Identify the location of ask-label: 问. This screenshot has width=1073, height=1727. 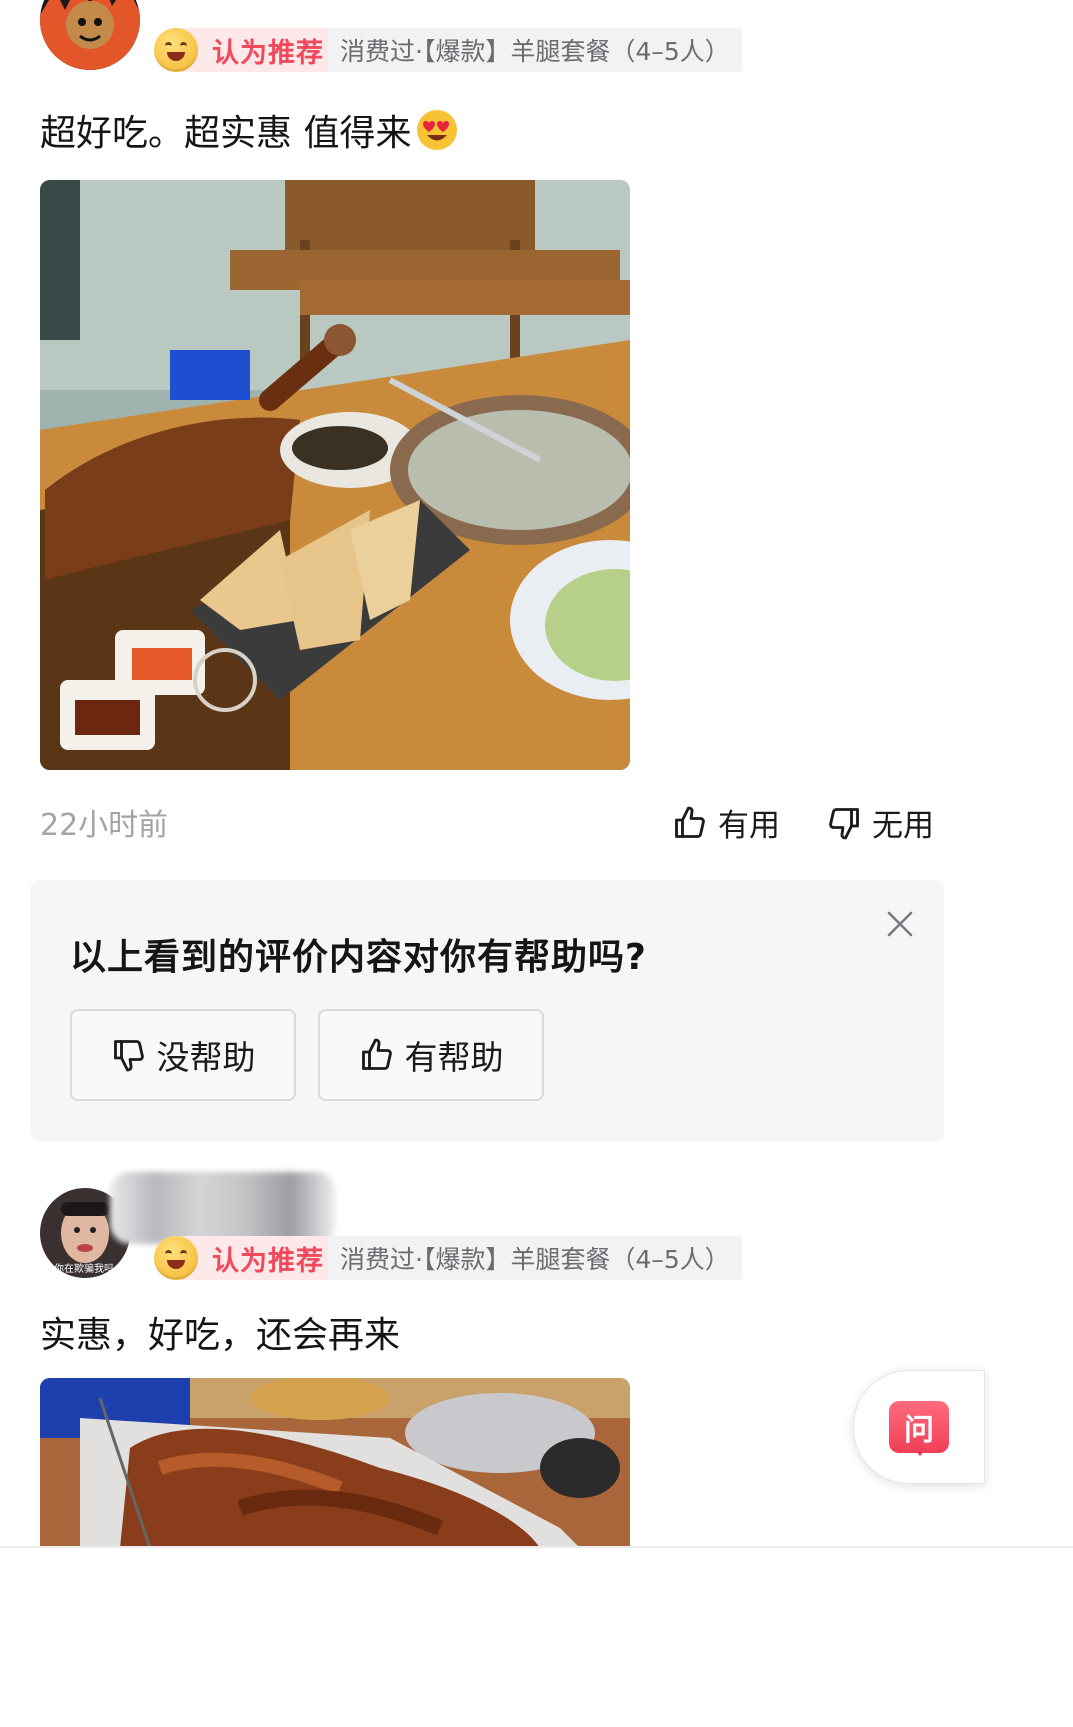
(919, 1430).